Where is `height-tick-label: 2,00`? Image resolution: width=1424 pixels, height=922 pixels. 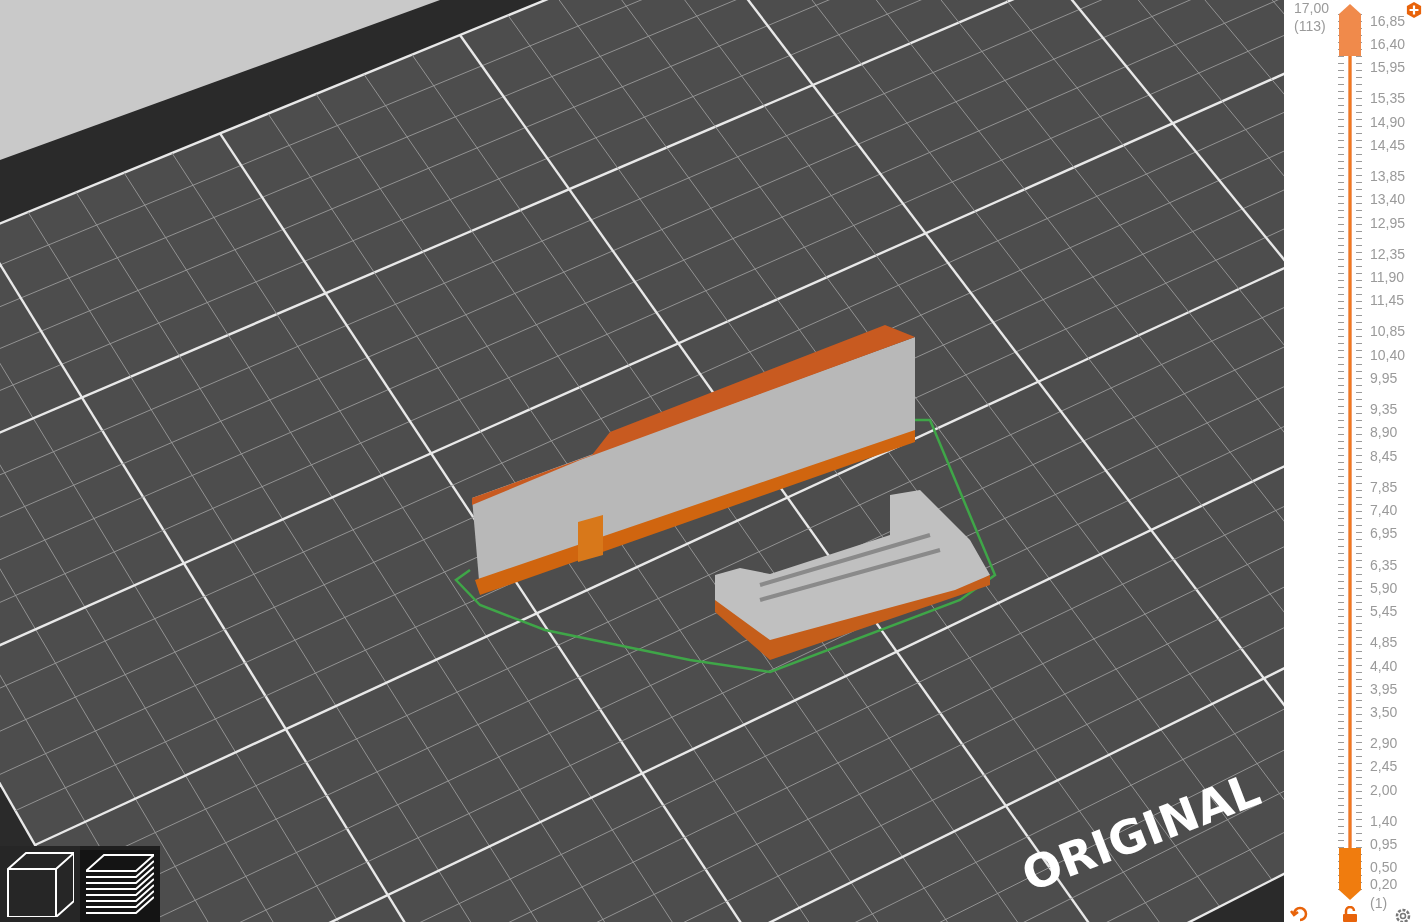 height-tick-label: 2,00 is located at coordinates (1384, 789).